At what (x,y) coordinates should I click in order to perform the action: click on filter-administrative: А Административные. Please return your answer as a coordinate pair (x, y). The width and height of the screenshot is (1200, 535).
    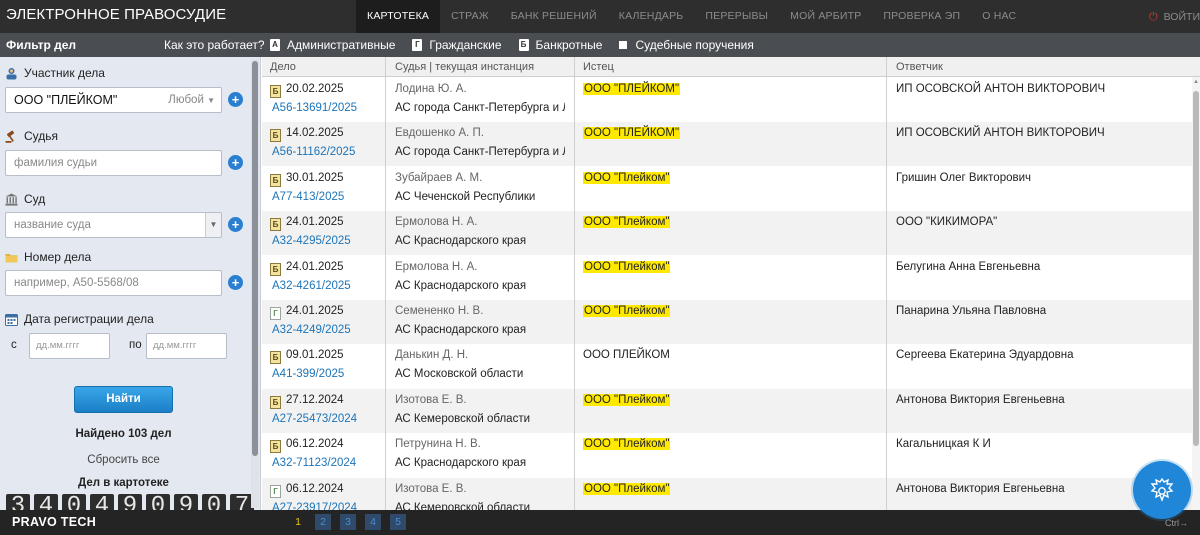
    Looking at the image, I should click on (332, 45).